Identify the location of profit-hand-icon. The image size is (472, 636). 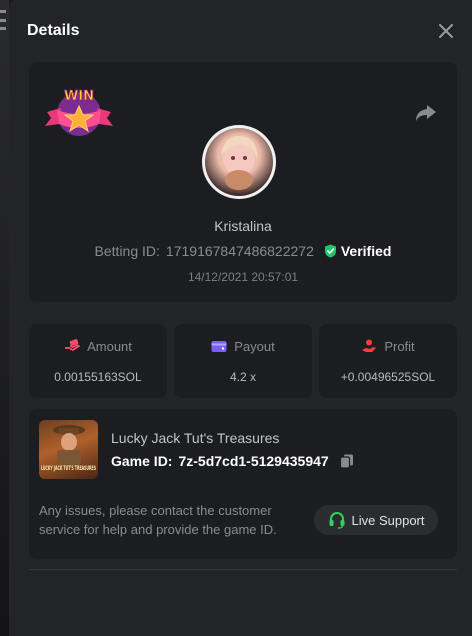
(369, 345).